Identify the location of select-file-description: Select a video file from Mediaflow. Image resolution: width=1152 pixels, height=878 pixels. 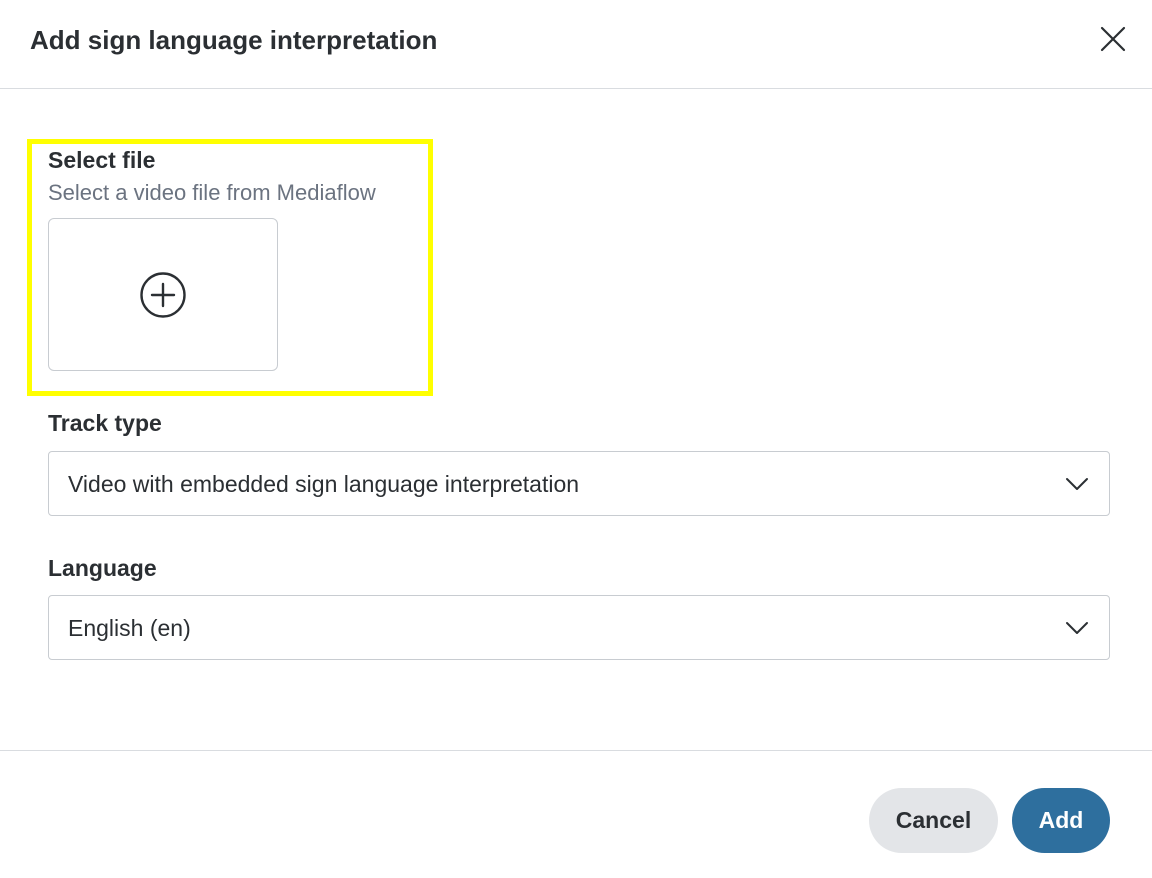
(212, 193).